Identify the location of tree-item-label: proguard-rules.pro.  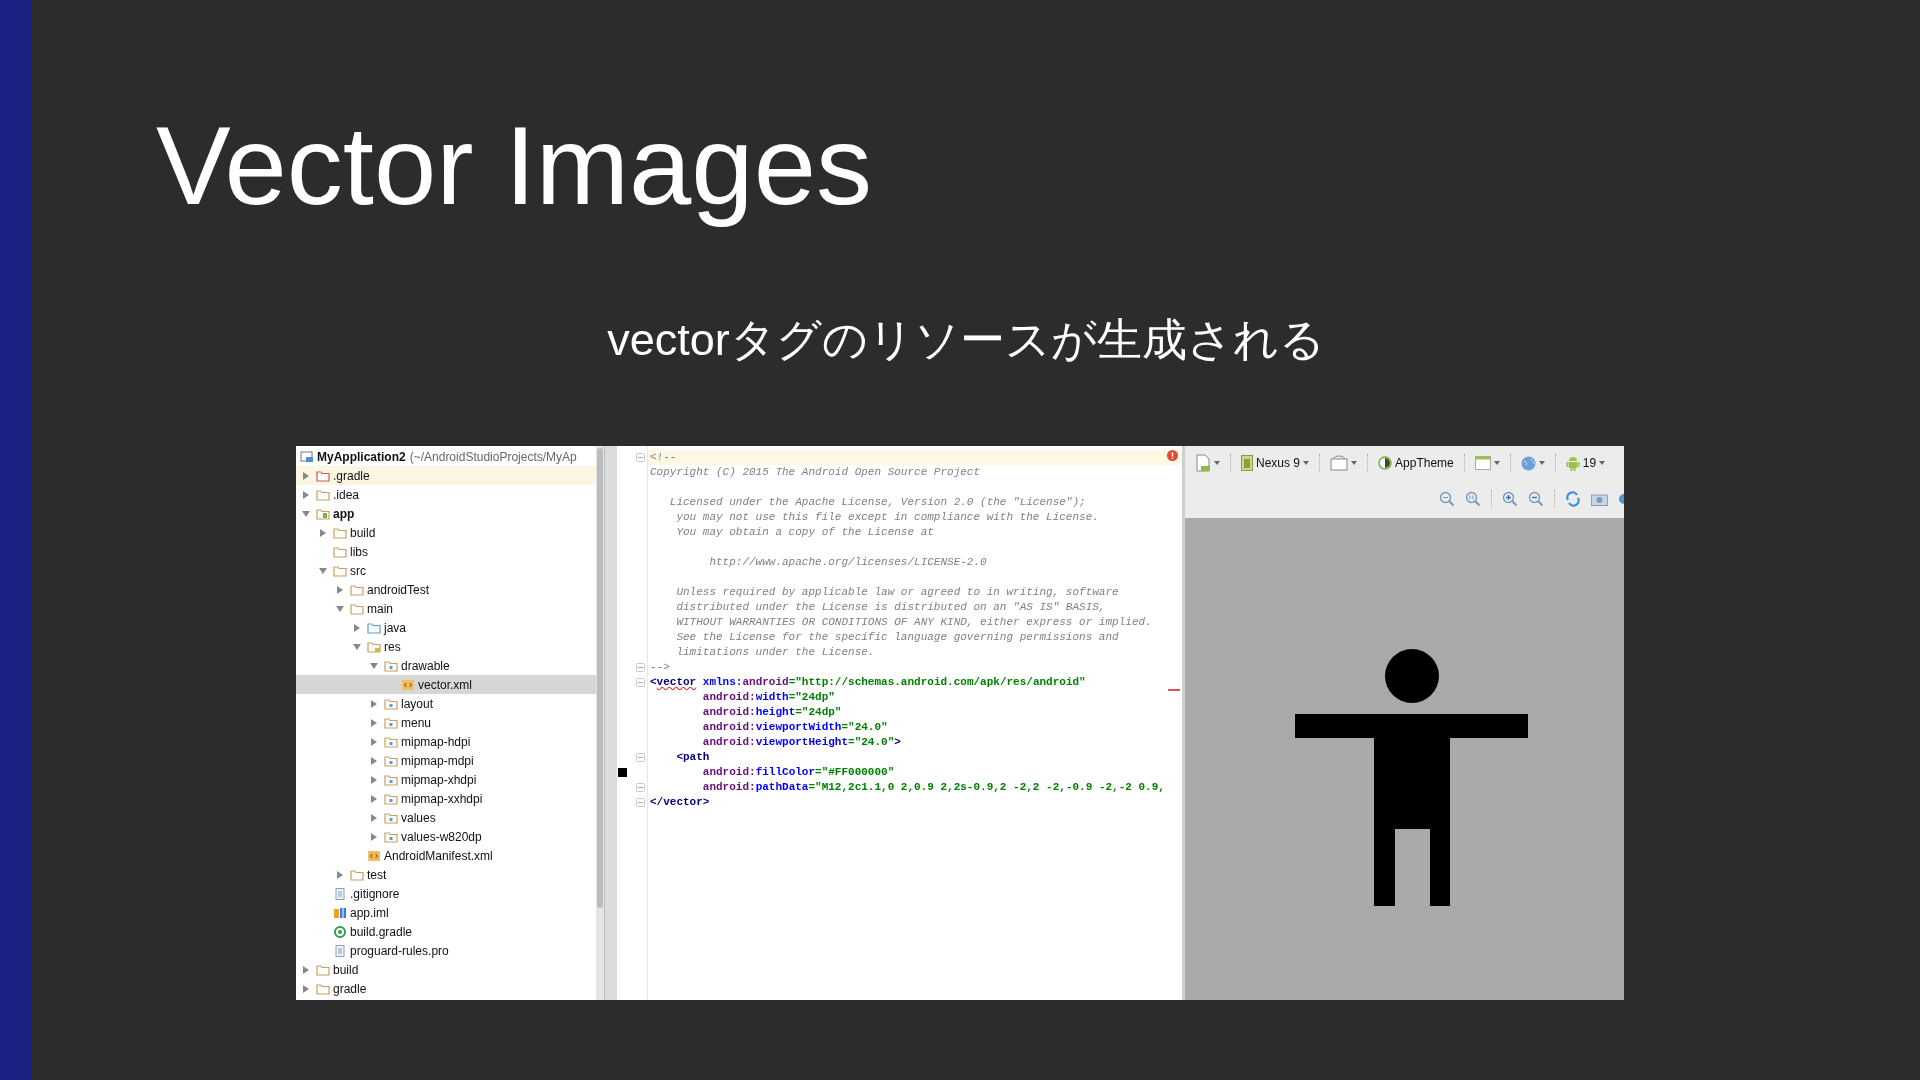
(399, 950).